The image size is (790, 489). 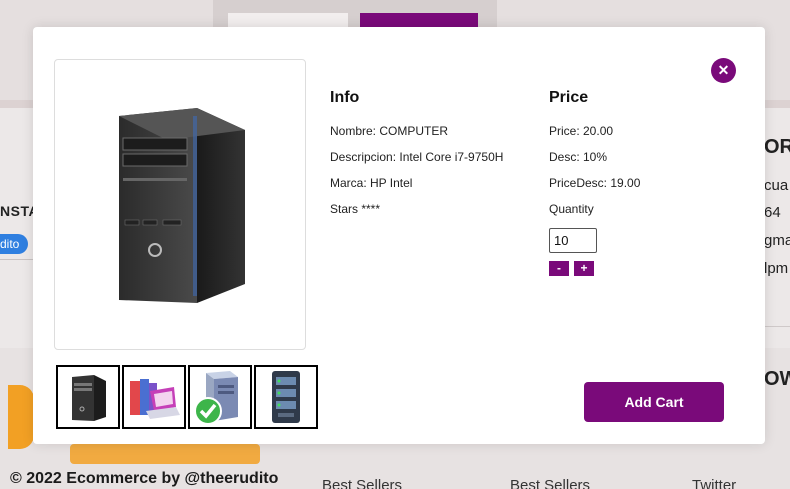 I want to click on bg-right-text: lpm, so click(x=776, y=268).